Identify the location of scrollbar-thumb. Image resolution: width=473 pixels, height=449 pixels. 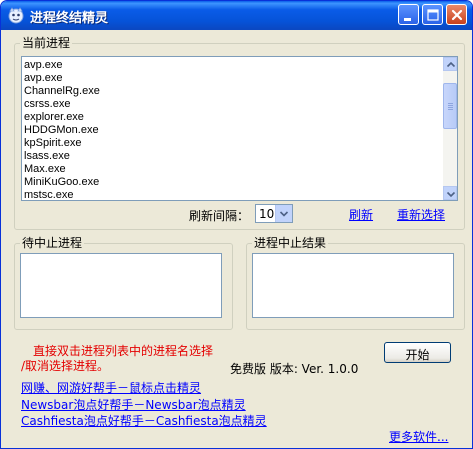
(450, 106).